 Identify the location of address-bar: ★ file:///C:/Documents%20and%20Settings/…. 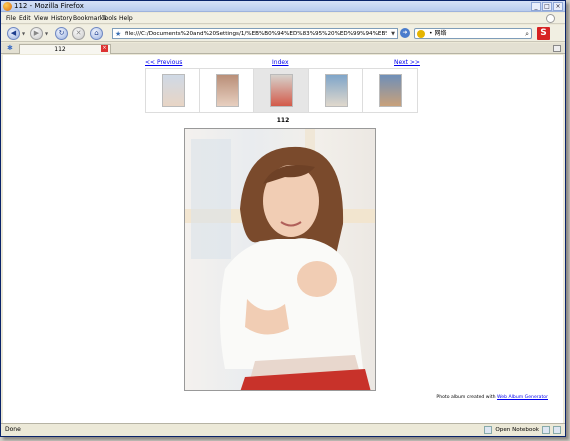
(255, 33).